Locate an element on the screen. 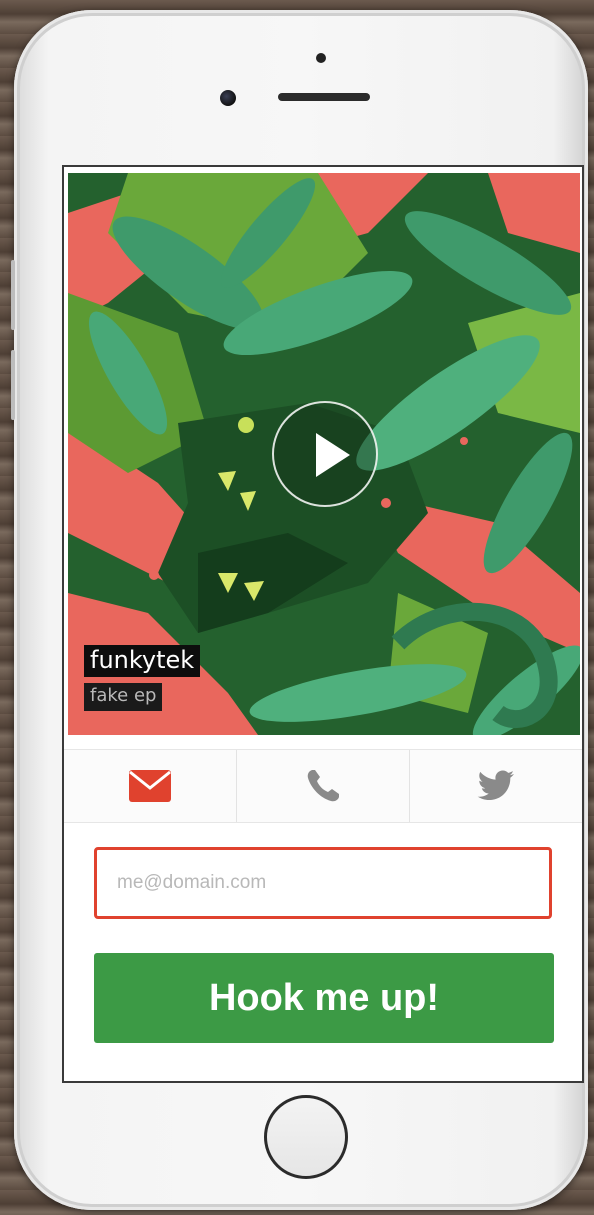  tab-twitter is located at coordinates (496, 786).